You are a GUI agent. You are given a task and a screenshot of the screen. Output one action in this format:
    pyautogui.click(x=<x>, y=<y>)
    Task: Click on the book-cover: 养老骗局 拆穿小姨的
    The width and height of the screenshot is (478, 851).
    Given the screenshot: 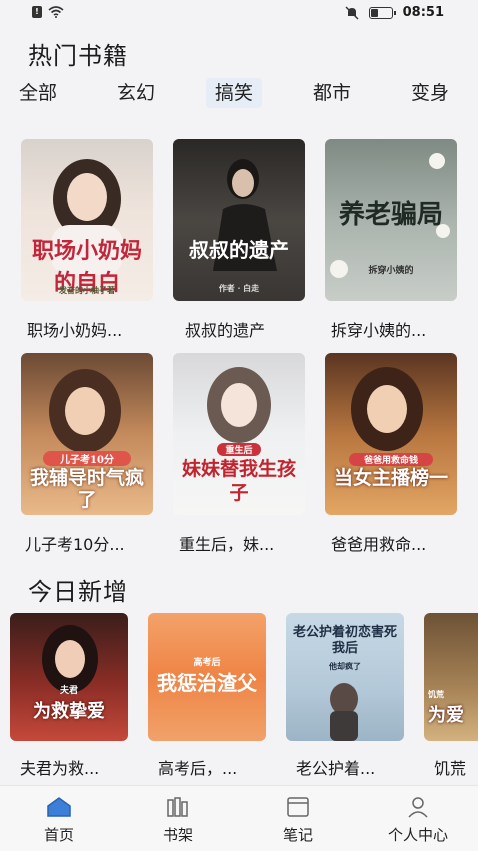 What is the action you would take?
    pyautogui.click(x=391, y=220)
    